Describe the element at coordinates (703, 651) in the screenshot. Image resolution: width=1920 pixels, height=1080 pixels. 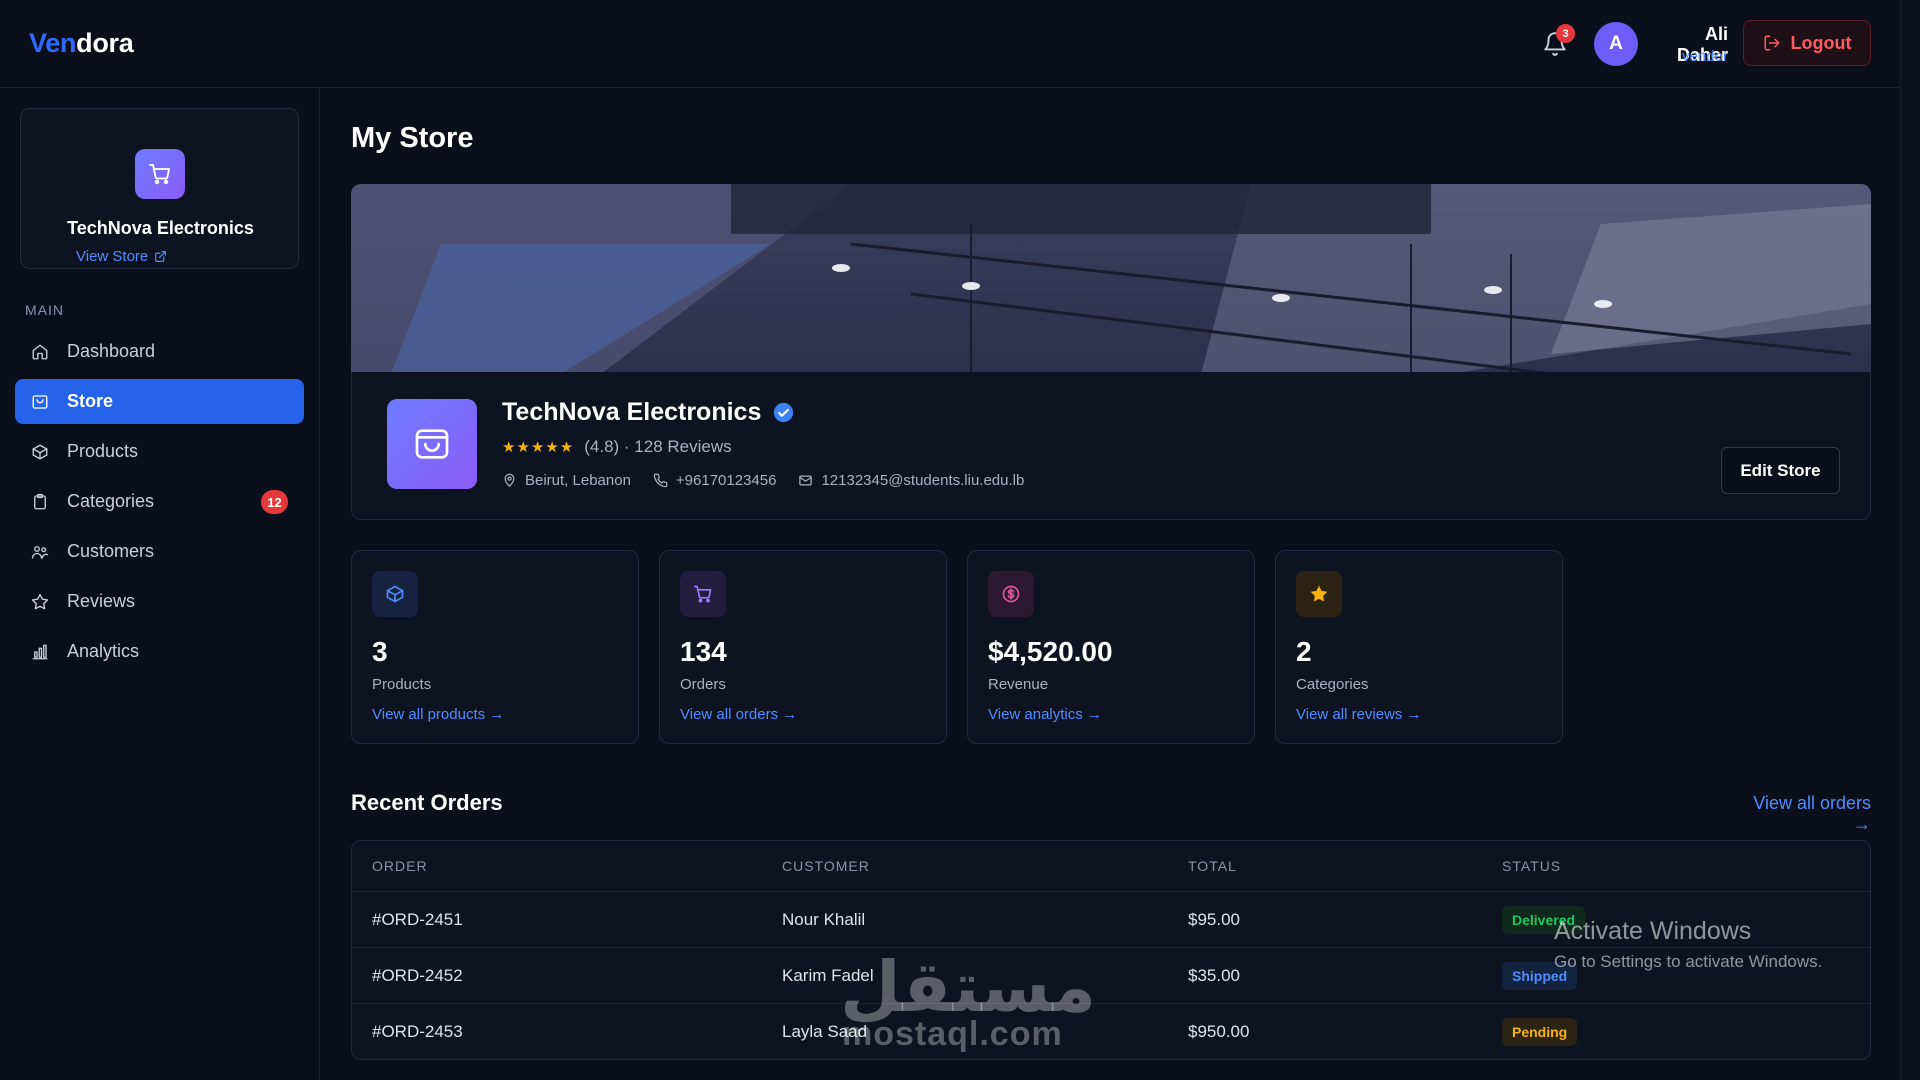
I see `stat-value: 134` at that location.